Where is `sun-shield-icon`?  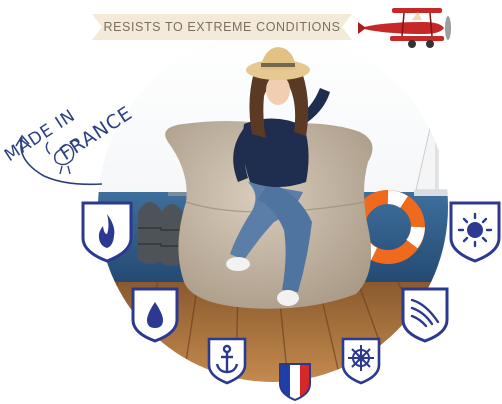
sun-shield-icon is located at coordinates (475, 232).